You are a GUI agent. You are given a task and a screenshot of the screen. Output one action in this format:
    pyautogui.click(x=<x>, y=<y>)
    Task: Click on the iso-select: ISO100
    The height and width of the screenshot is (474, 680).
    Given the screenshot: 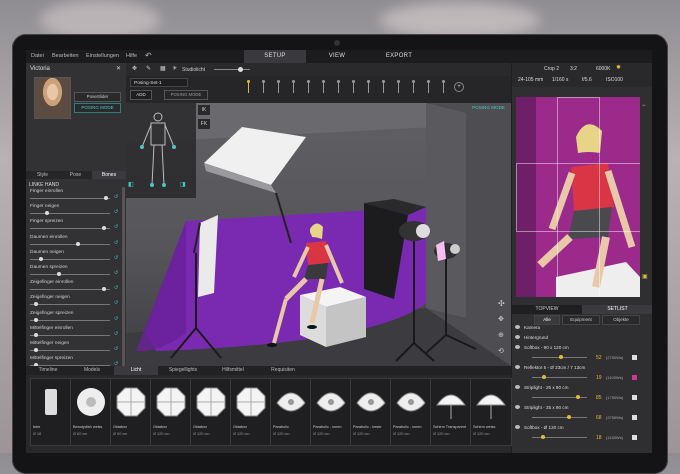 What is the action you would take?
    pyautogui.click(x=614, y=80)
    